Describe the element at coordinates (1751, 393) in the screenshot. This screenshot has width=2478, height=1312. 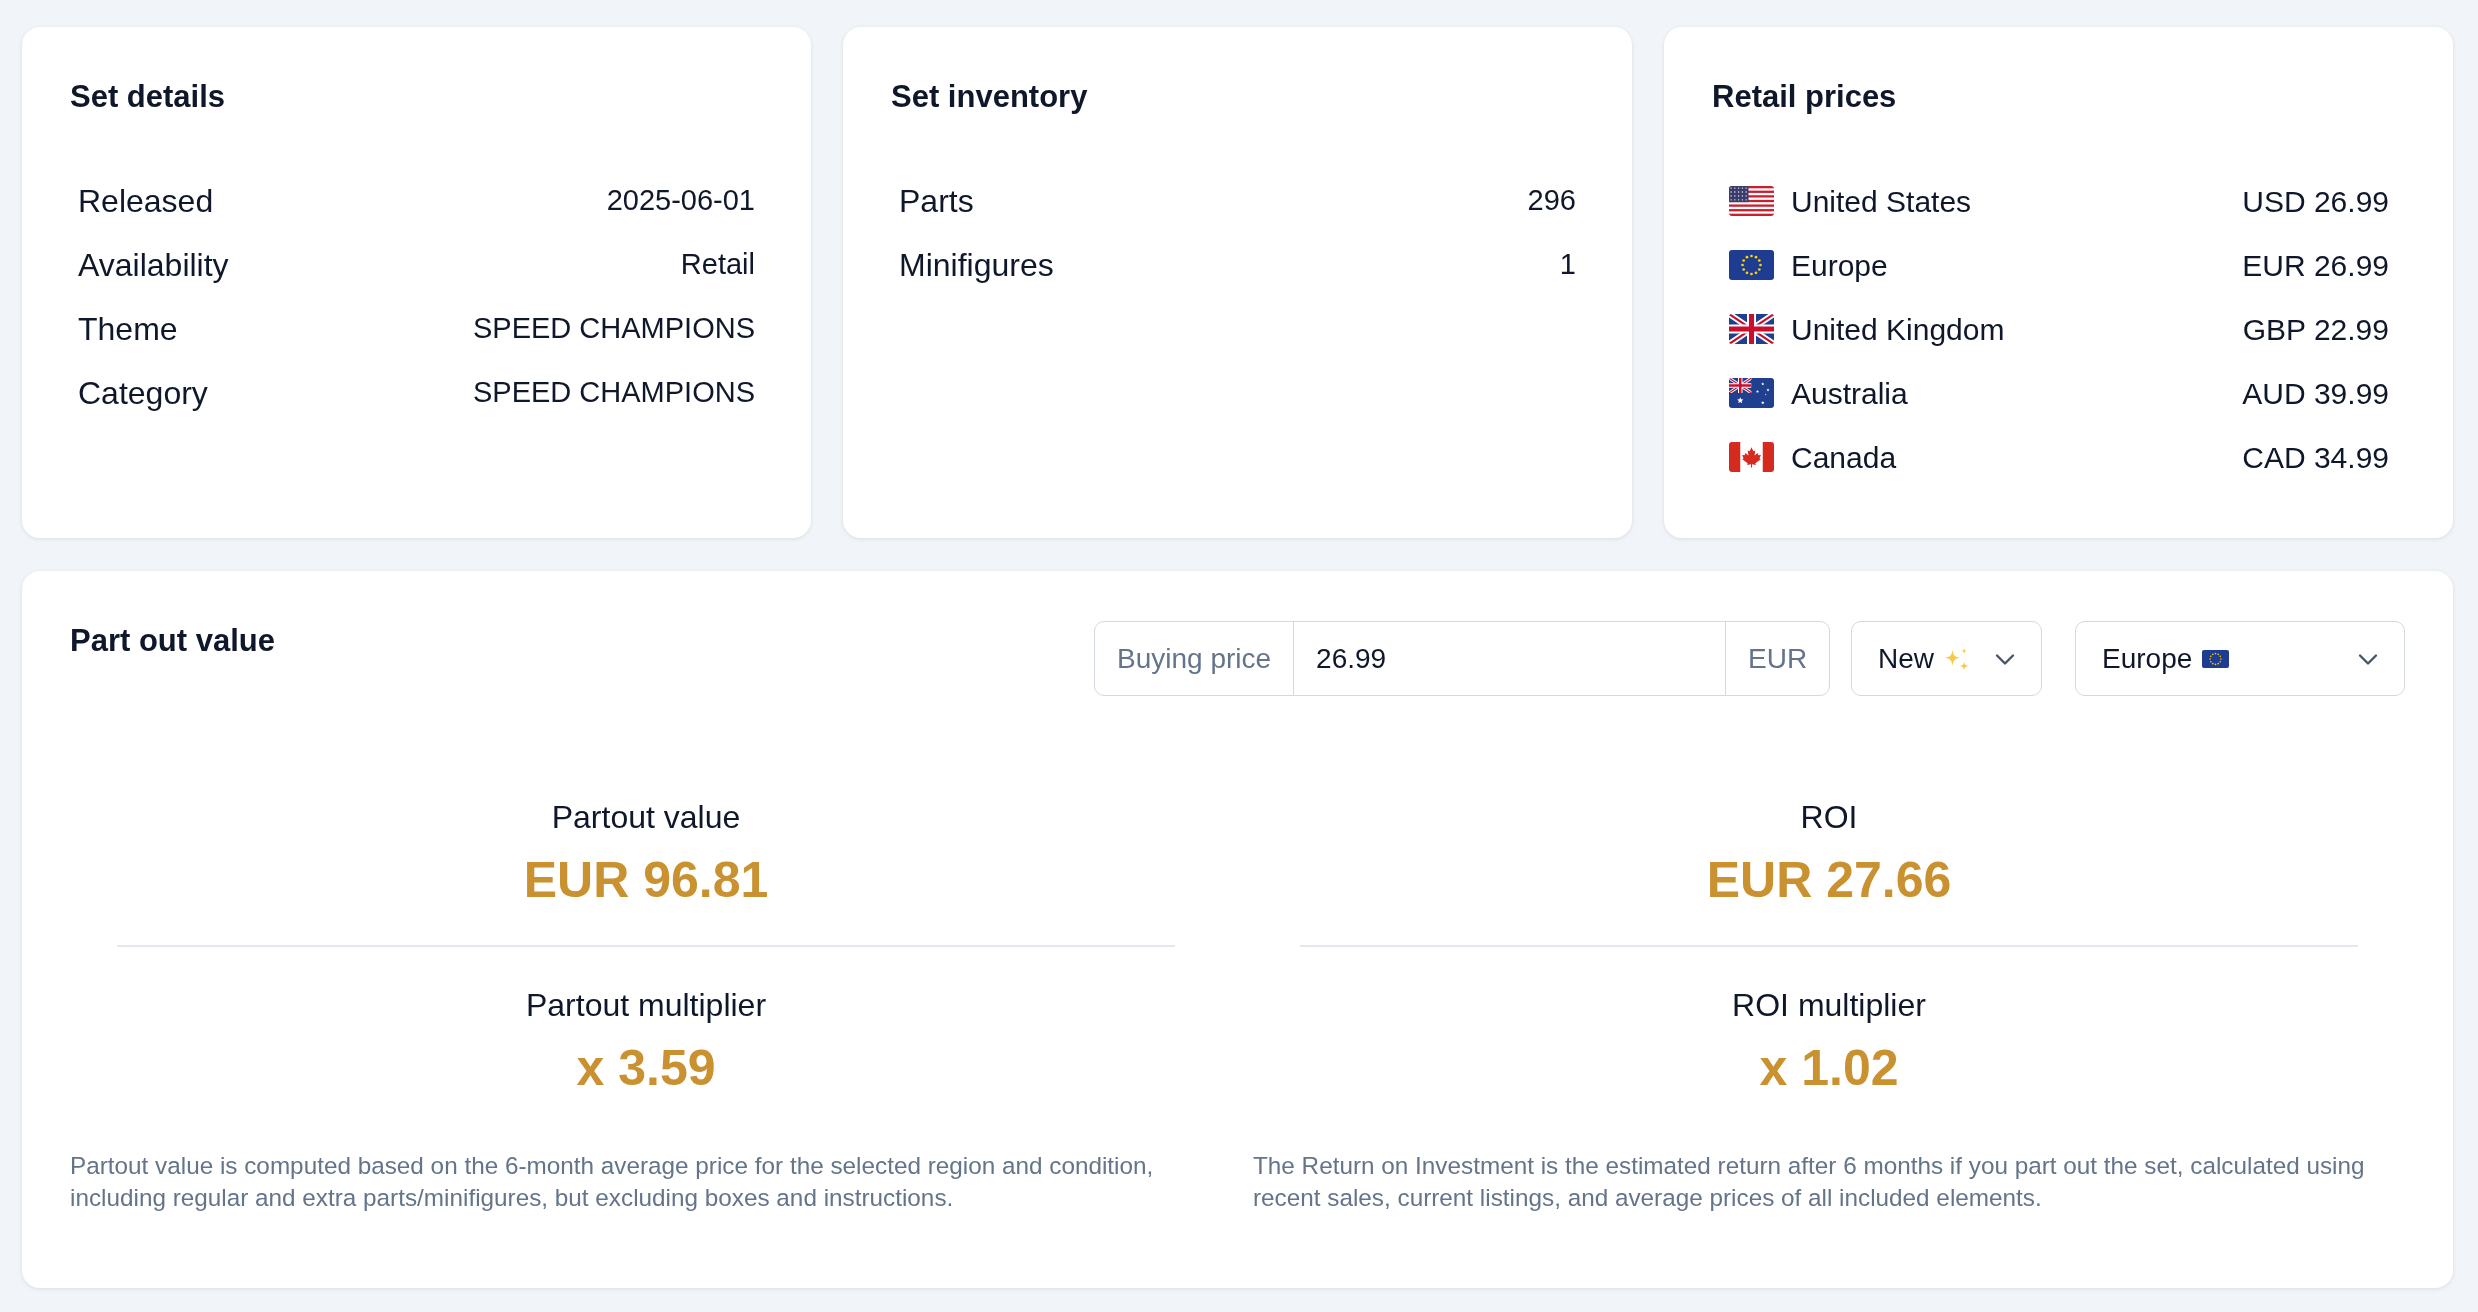
I see `australian-flag-icon` at that location.